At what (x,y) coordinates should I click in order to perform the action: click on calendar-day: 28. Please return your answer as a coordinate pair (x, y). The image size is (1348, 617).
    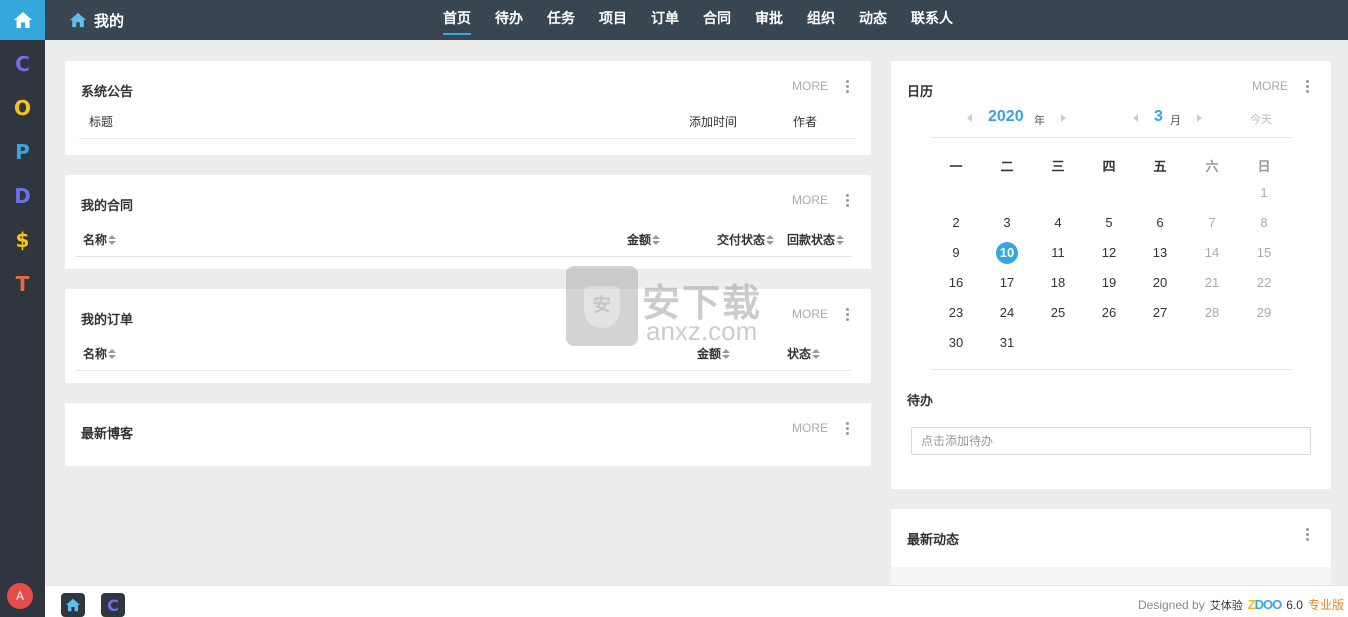
    Looking at the image, I should click on (1212, 313).